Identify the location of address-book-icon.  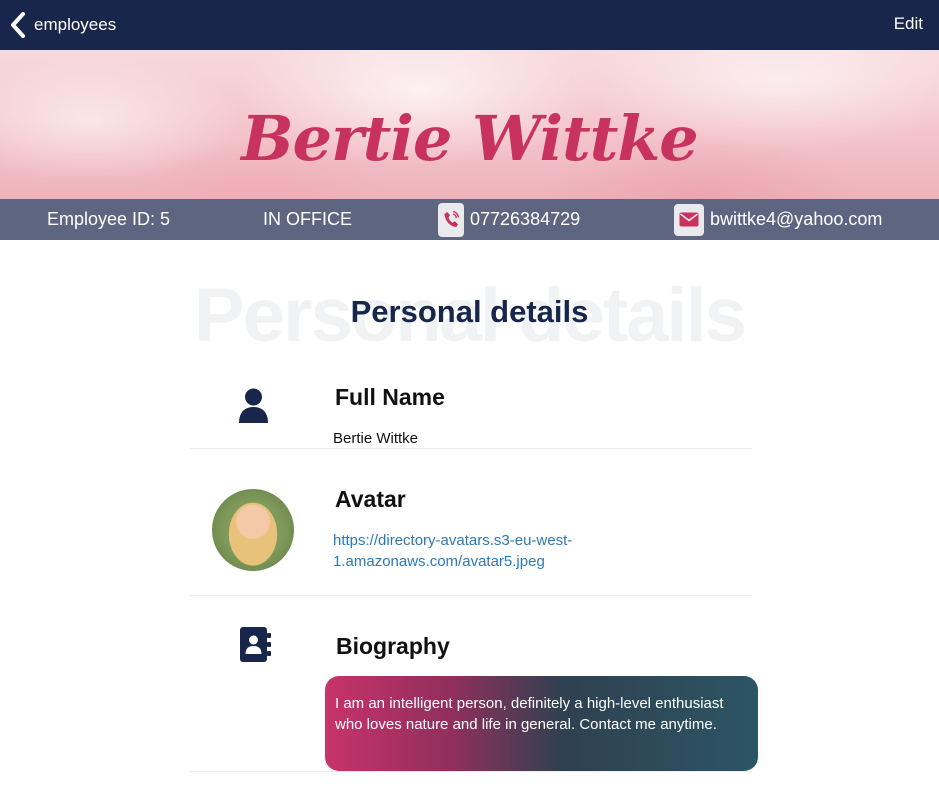
(255, 644).